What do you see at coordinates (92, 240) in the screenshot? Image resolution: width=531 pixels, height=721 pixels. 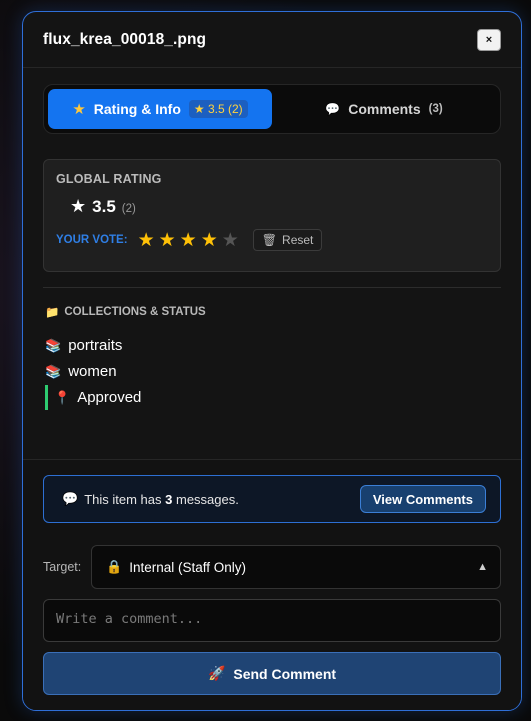 I see `your-vote-label: YOUR VOTE:` at bounding box center [92, 240].